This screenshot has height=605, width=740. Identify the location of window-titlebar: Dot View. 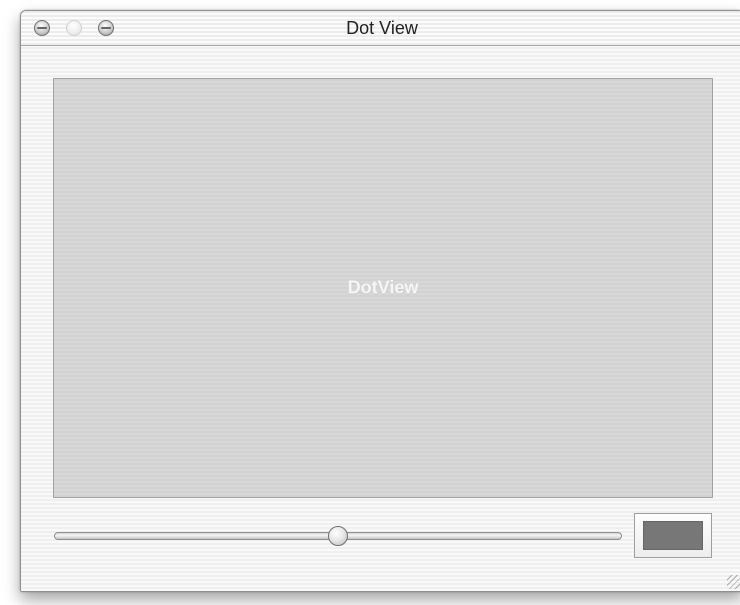
(380, 28).